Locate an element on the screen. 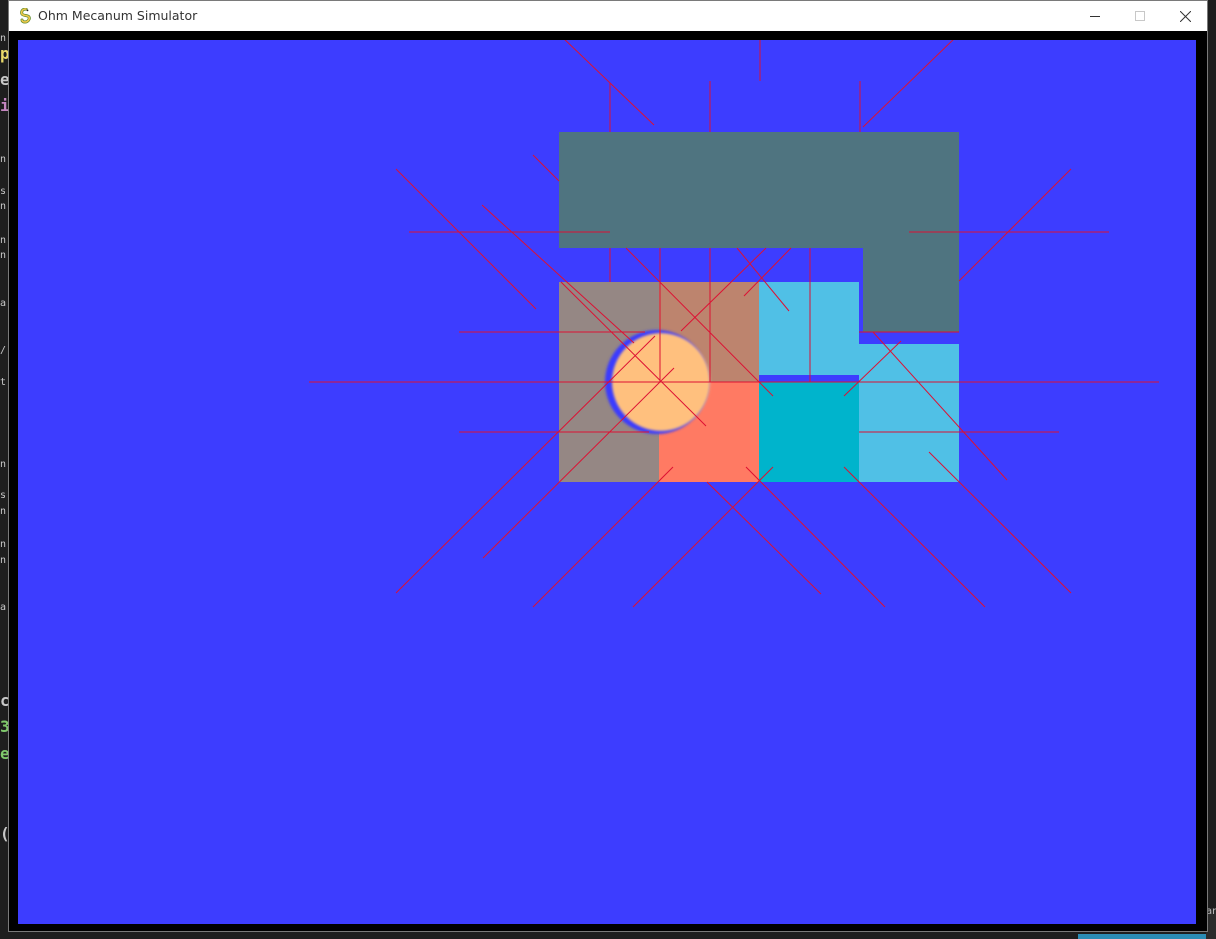  maximize-icon is located at coordinates (1140, 16).